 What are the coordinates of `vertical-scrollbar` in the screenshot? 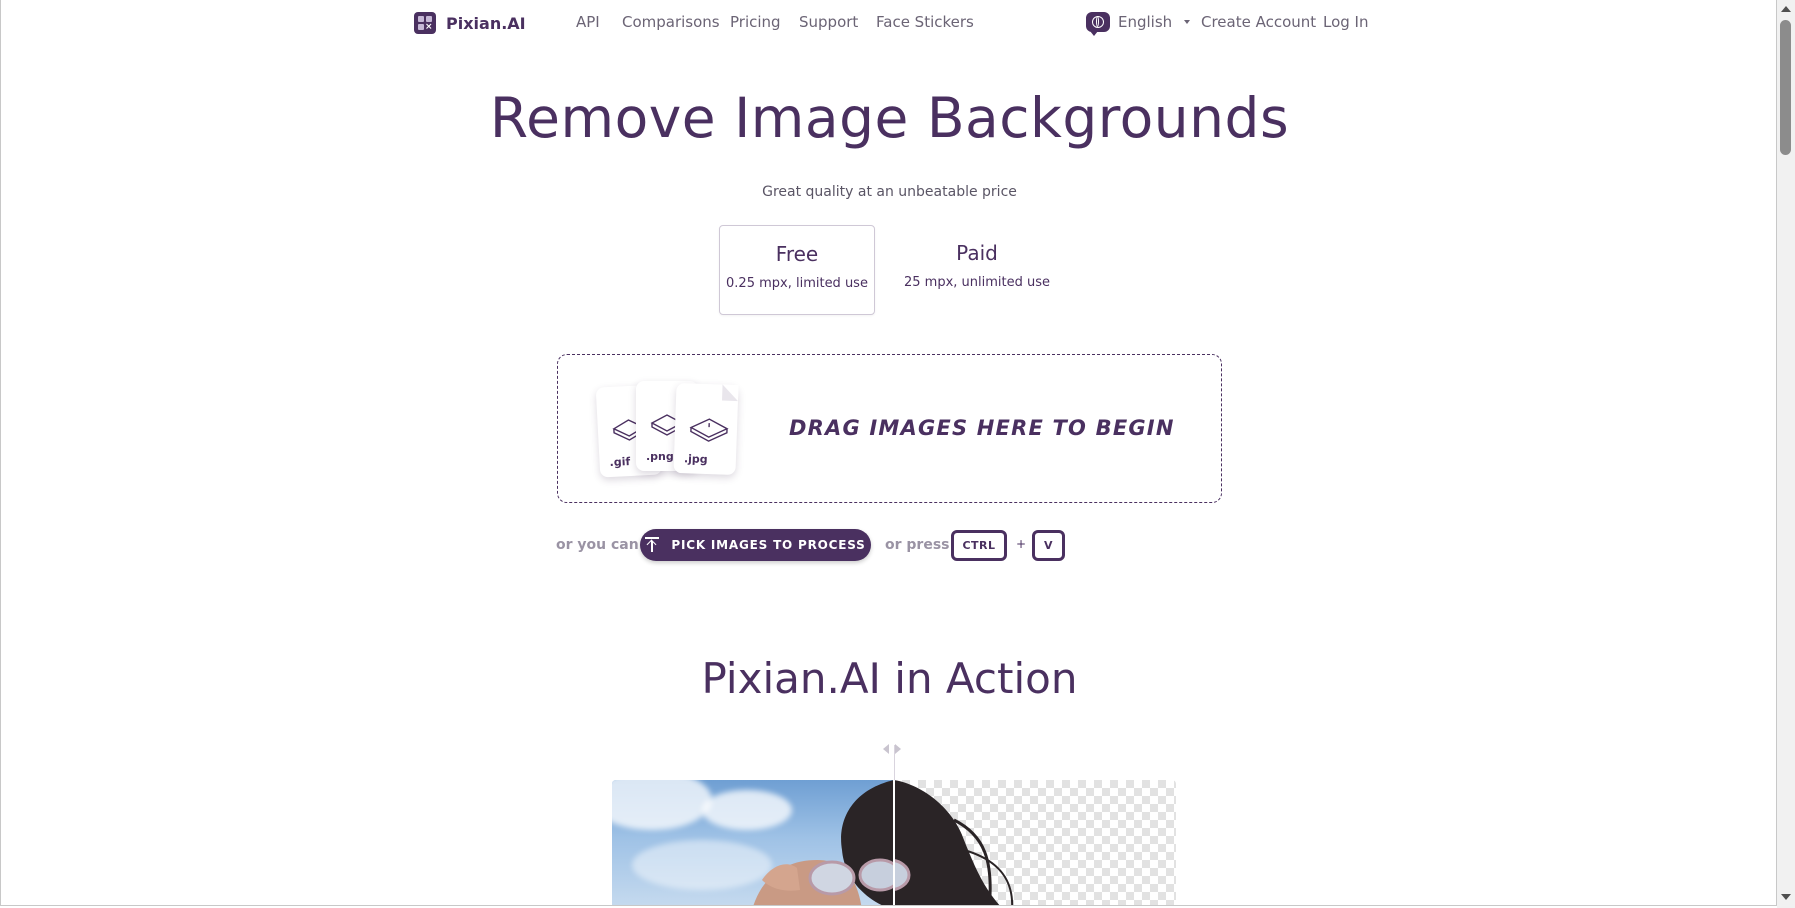 It's located at (1786, 454).